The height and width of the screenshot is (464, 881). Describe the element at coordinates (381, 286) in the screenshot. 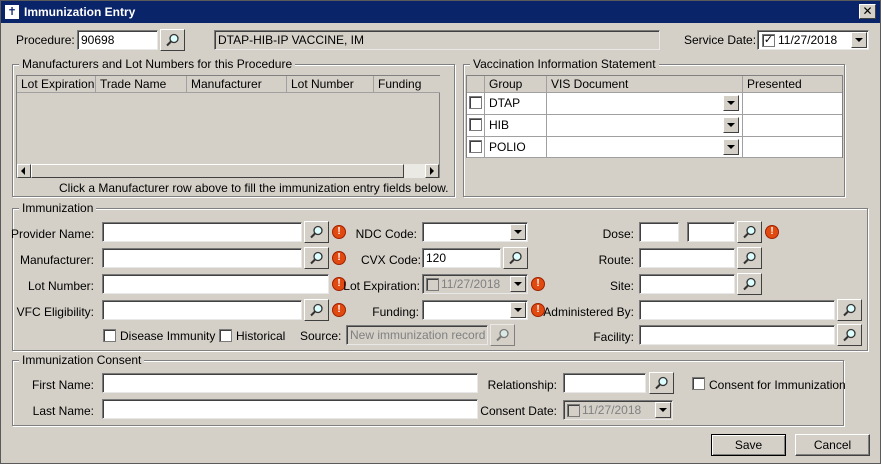

I see `lot-expiration-label: Lot Expiration:` at that location.